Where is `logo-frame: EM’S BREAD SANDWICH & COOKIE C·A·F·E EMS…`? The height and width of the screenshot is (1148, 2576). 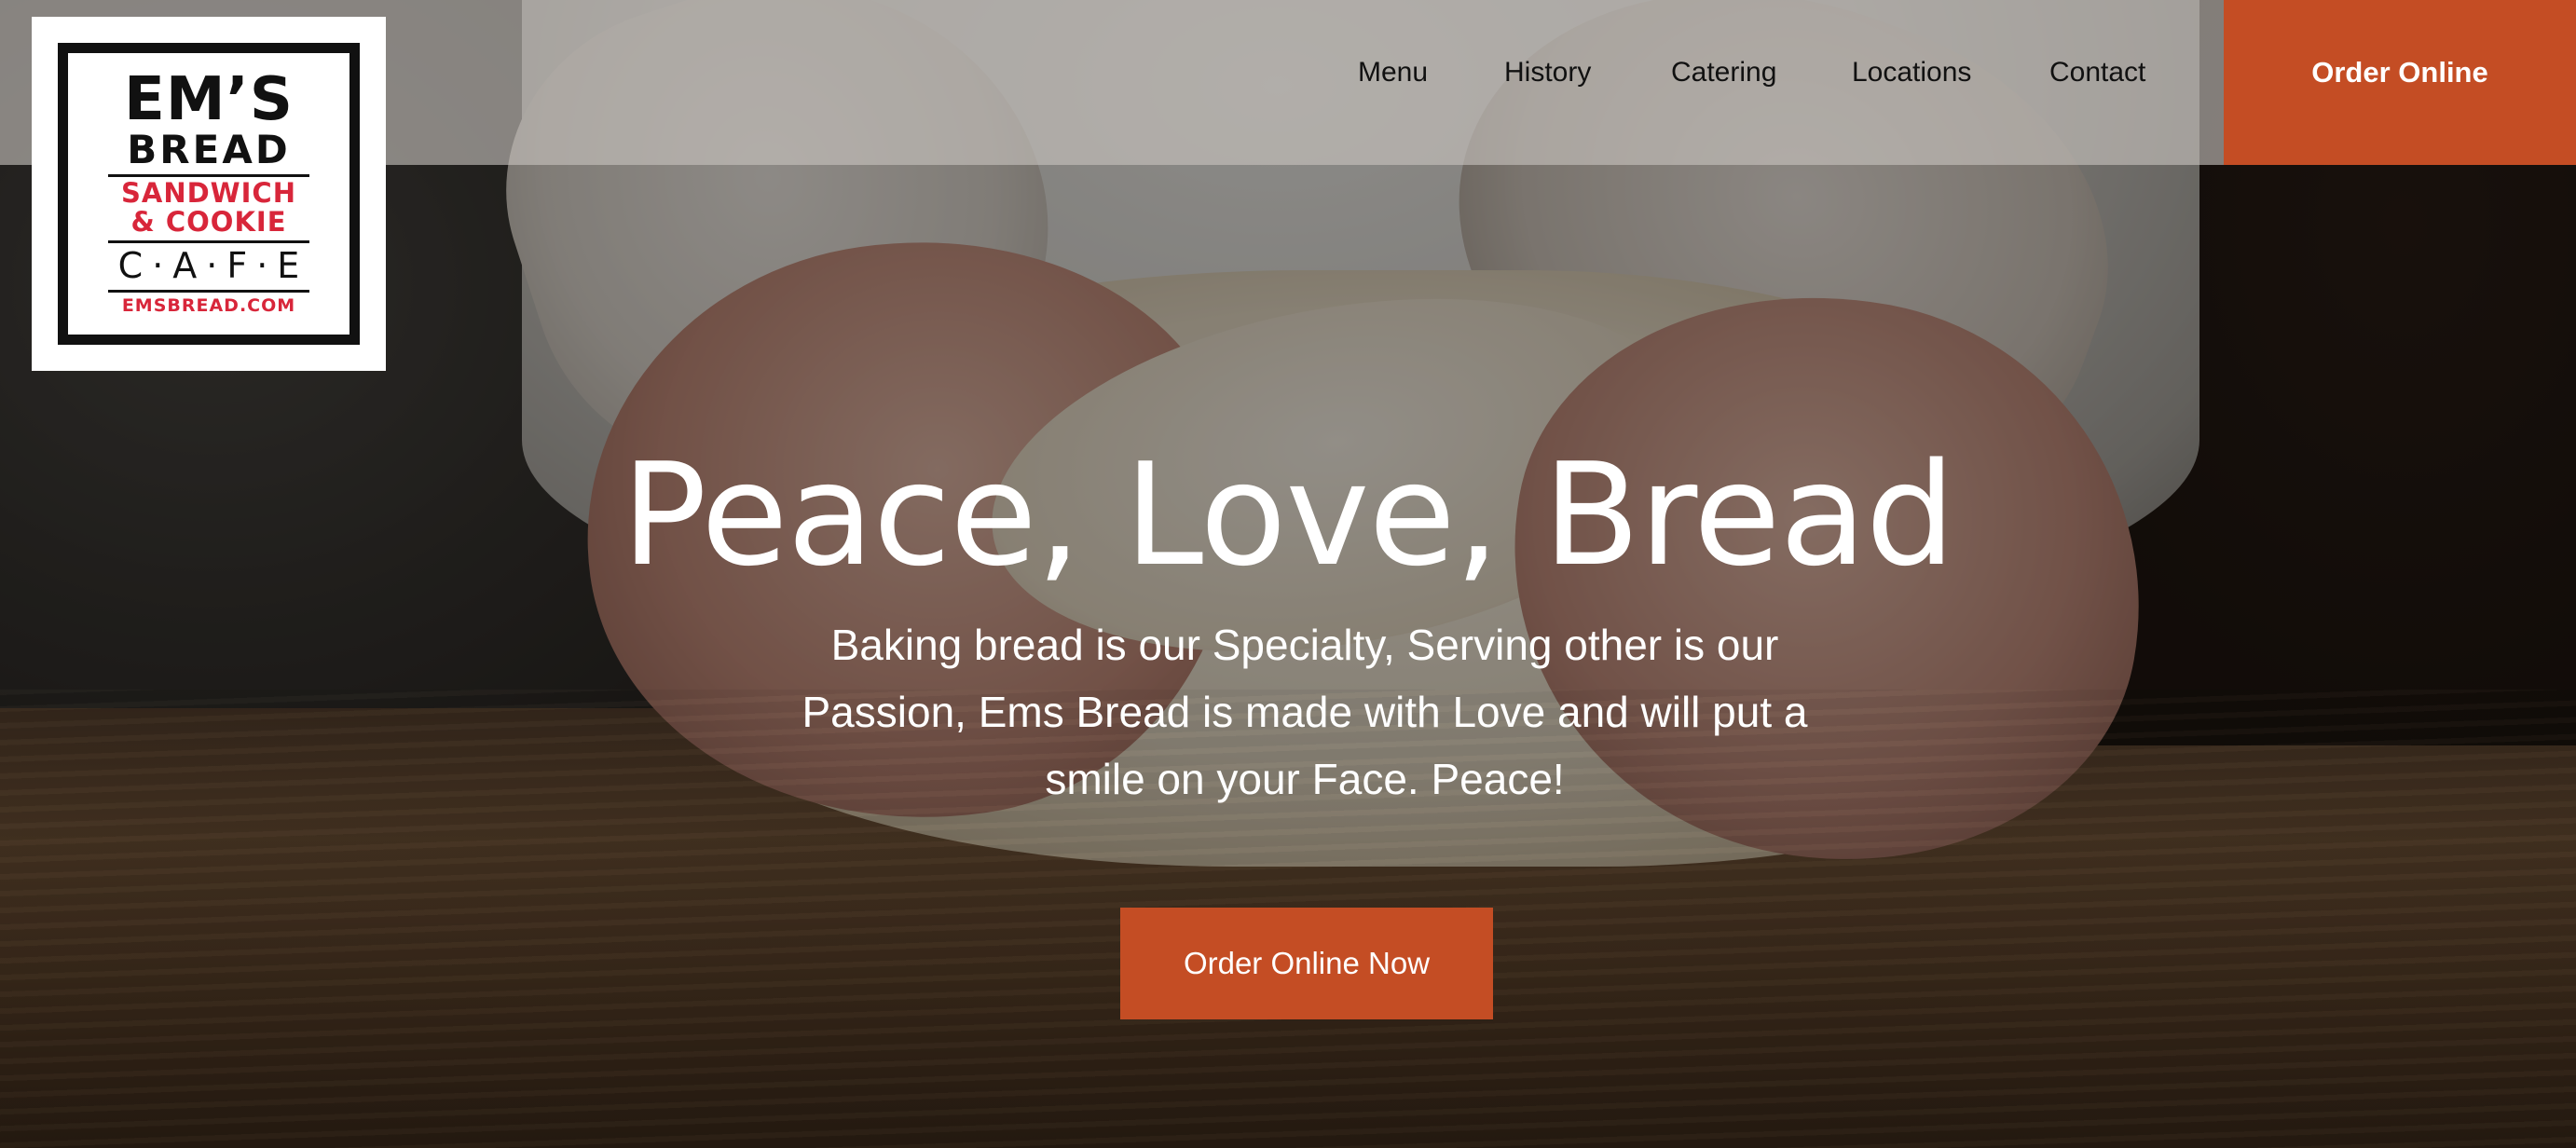 logo-frame: EM’S BREAD SANDWICH & COOKIE C·A·F·E EMS… is located at coordinates (209, 194).